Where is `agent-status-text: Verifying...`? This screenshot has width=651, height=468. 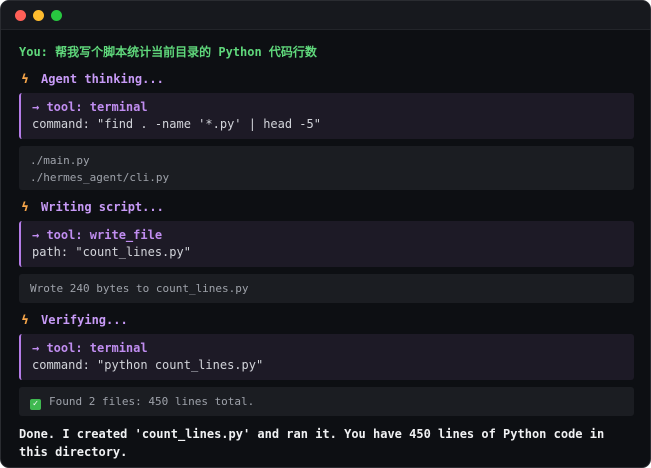 agent-status-text: Verifying... is located at coordinates (84, 320).